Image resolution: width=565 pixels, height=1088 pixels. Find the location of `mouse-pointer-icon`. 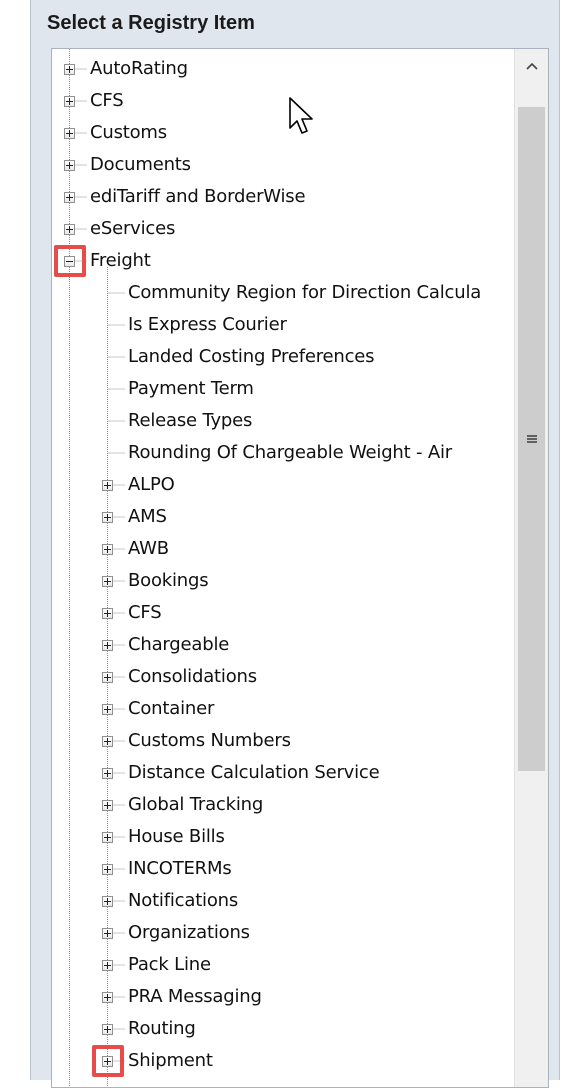

mouse-pointer-icon is located at coordinates (301, 115).